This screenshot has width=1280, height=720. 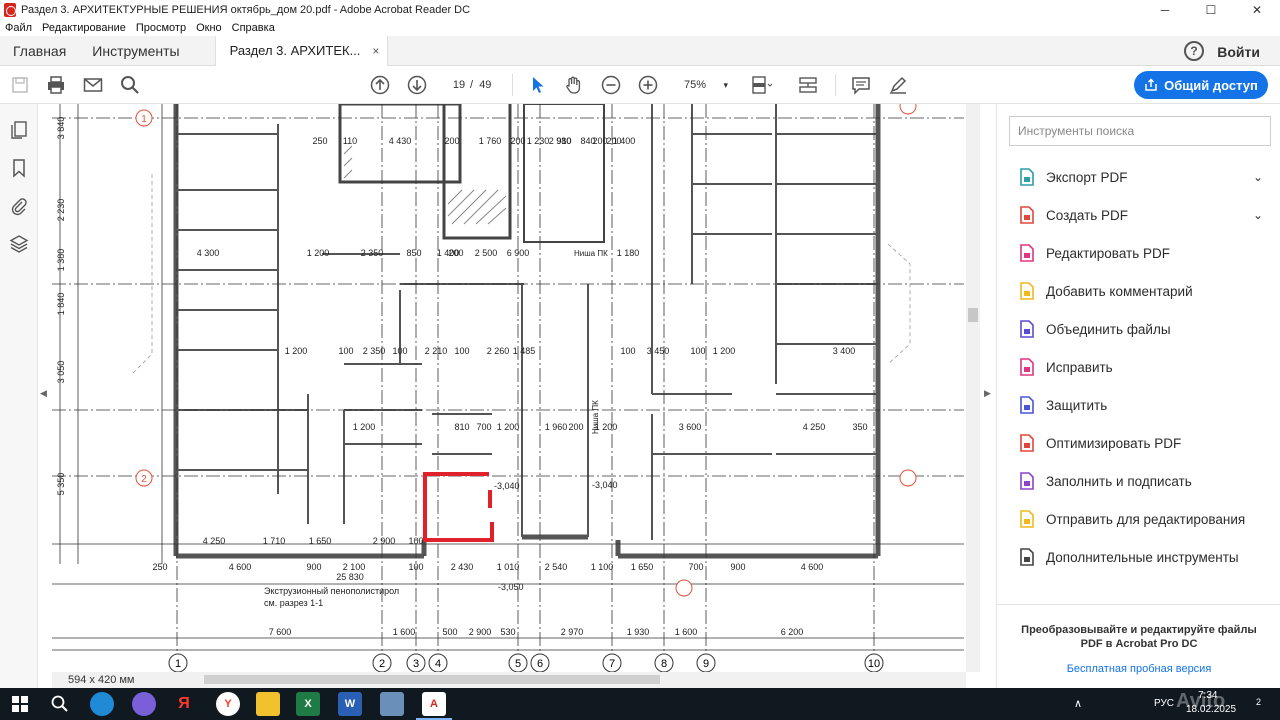 I want to click on tab-document: Раздел 3. АРХИТЕК... ×, so click(x=301, y=50).